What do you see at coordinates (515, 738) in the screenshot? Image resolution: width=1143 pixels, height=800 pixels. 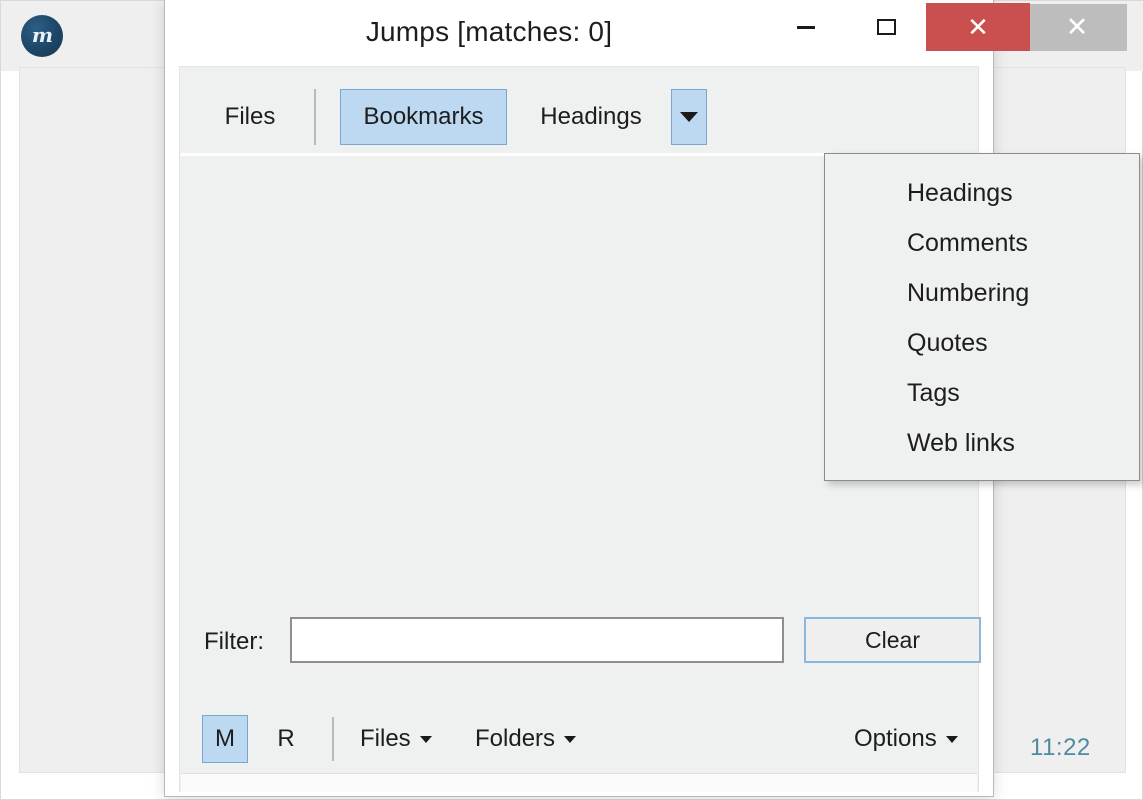 I see `statusbar-folders-label: Folders` at bounding box center [515, 738].